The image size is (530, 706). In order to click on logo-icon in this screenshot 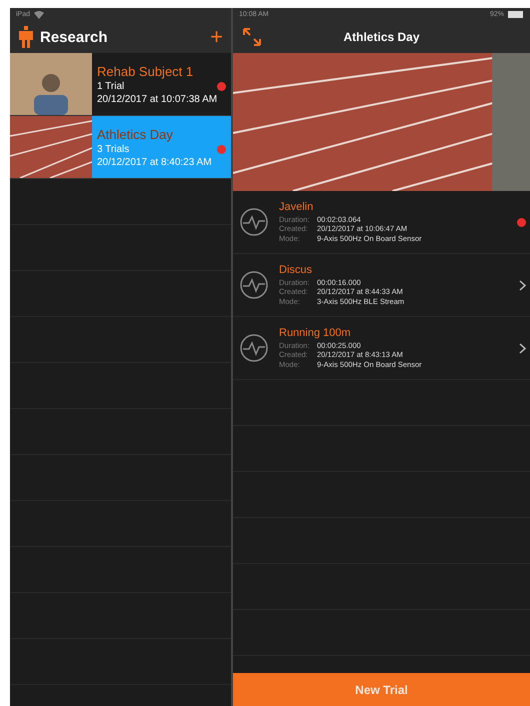, I will do `click(26, 37)`.